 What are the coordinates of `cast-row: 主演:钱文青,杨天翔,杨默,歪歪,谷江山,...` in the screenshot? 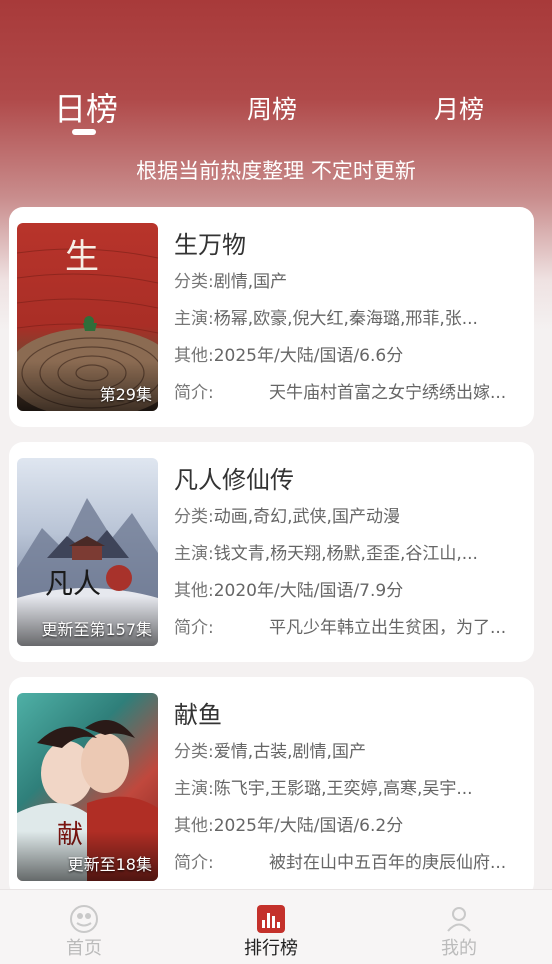 It's located at (349, 551).